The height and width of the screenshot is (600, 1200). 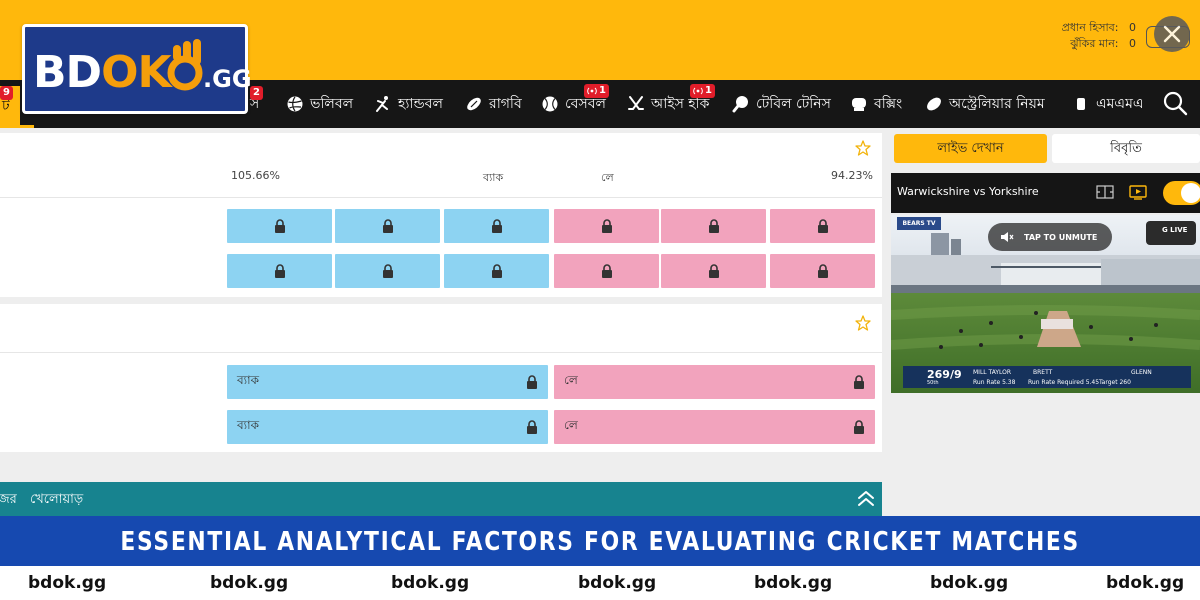 I want to click on unmute-button: TAP TO UNMUTE, so click(x=1050, y=237).